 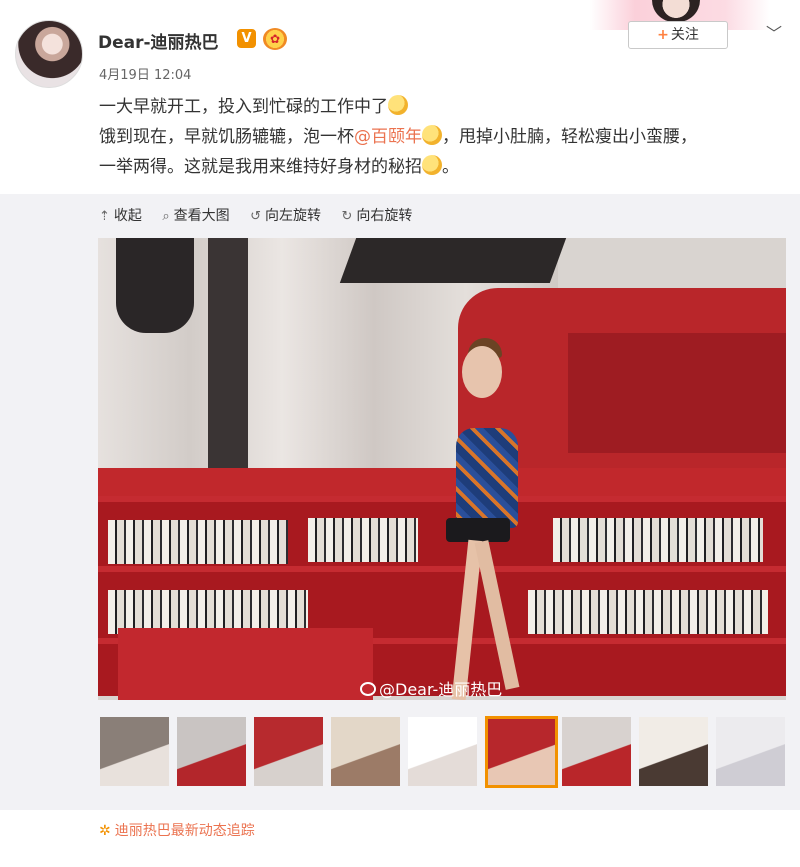 What do you see at coordinates (275, 39) in the screenshot?
I see `member-badge-icon: ✿` at bounding box center [275, 39].